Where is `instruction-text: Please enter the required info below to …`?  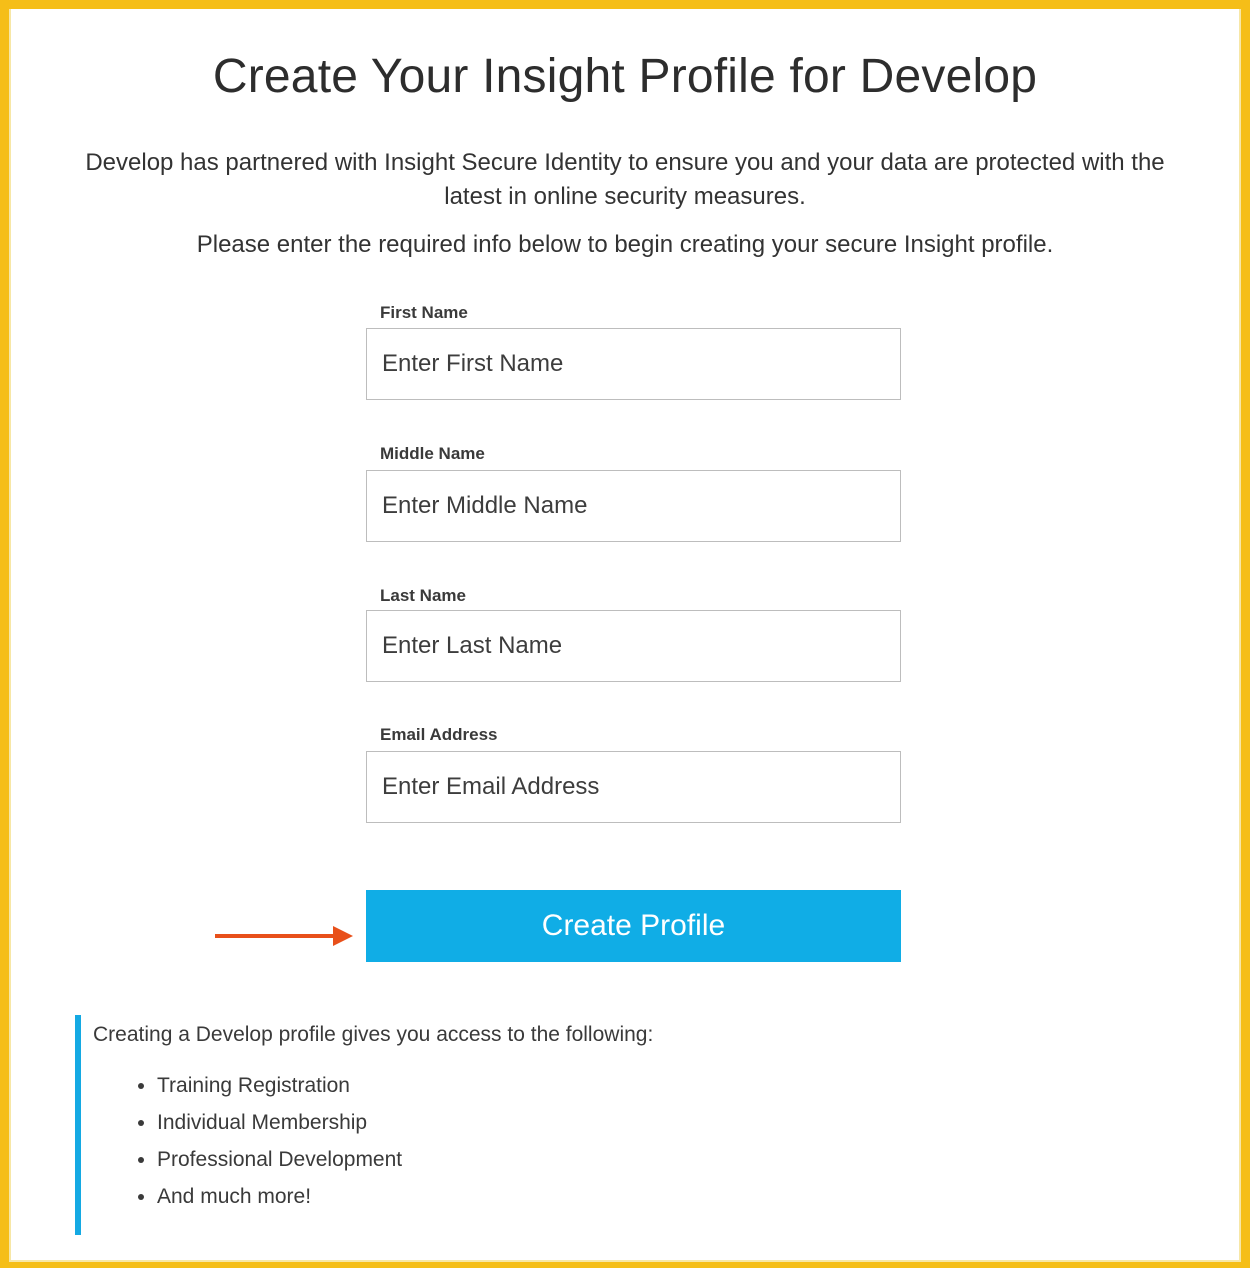 instruction-text: Please enter the required info below to … is located at coordinates (625, 244).